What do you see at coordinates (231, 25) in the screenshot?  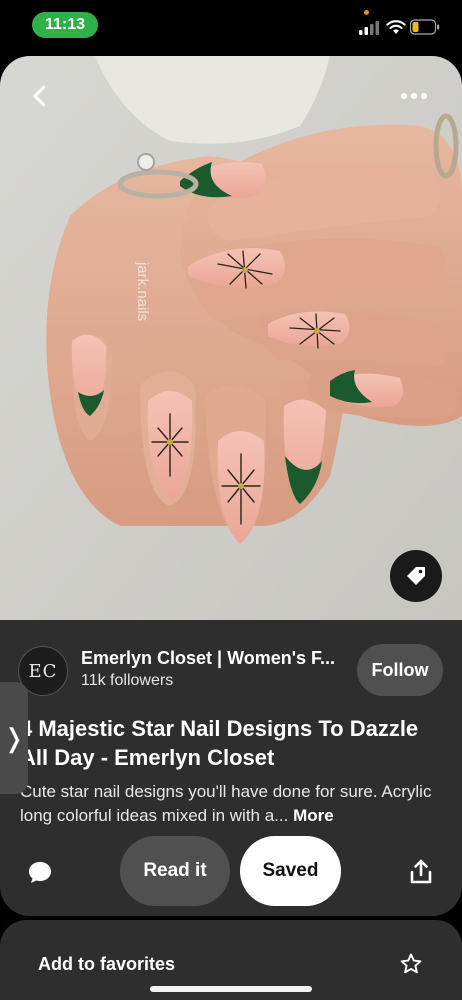 I see `status-bar: 11:13` at bounding box center [231, 25].